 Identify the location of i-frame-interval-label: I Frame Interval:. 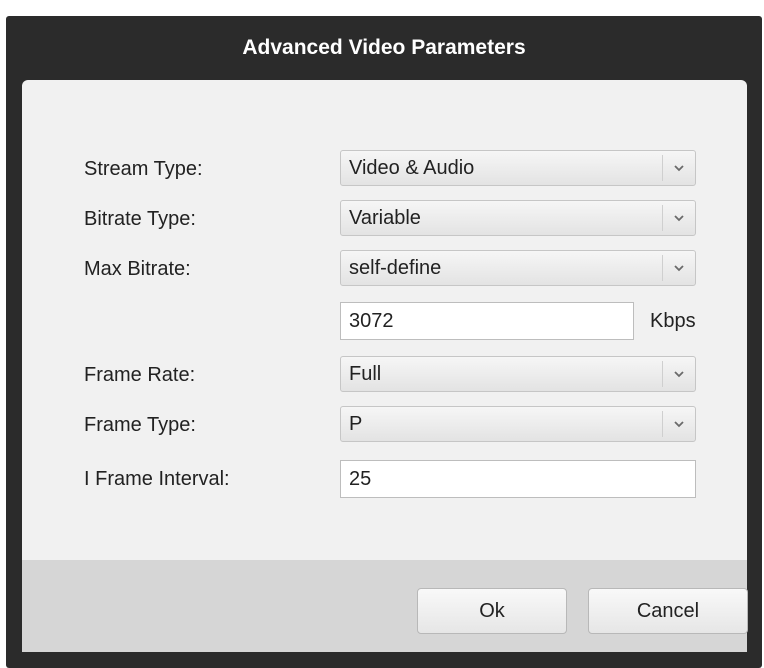
(157, 479).